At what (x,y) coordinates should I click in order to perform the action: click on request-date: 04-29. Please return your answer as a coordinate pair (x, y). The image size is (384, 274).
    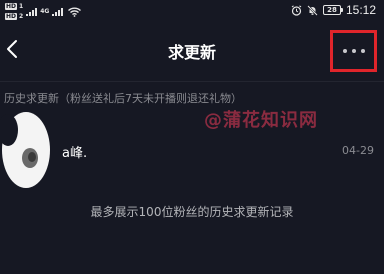
    Looking at the image, I should click on (358, 150).